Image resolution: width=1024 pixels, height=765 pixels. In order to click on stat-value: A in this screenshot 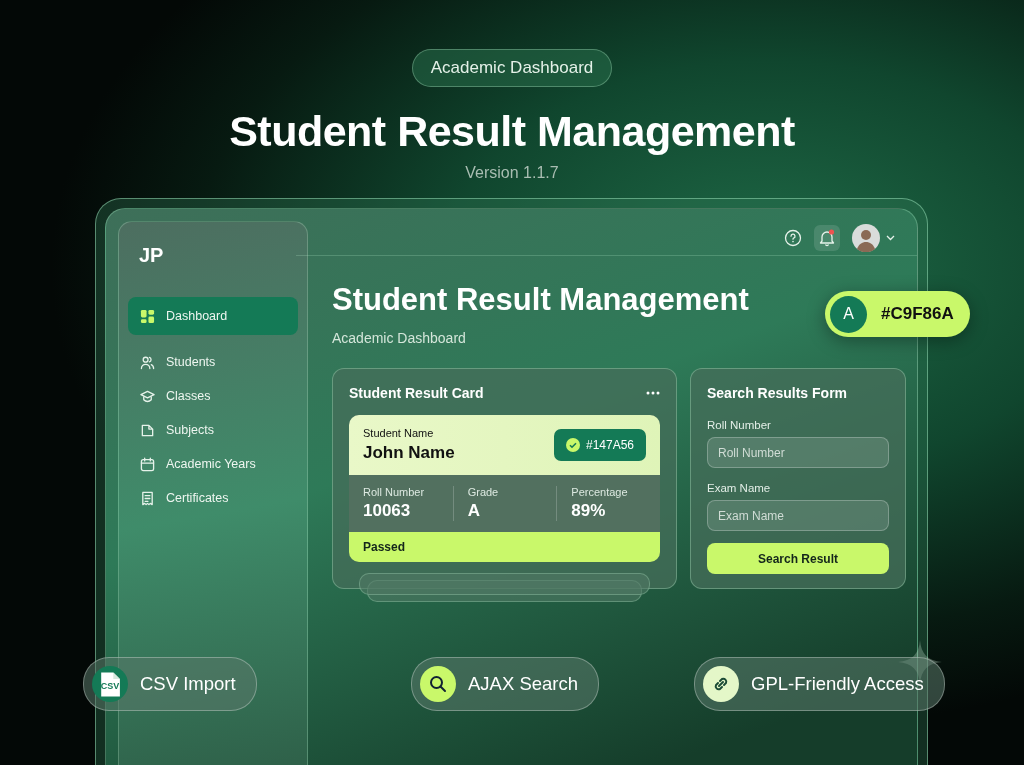, I will do `click(474, 511)`.